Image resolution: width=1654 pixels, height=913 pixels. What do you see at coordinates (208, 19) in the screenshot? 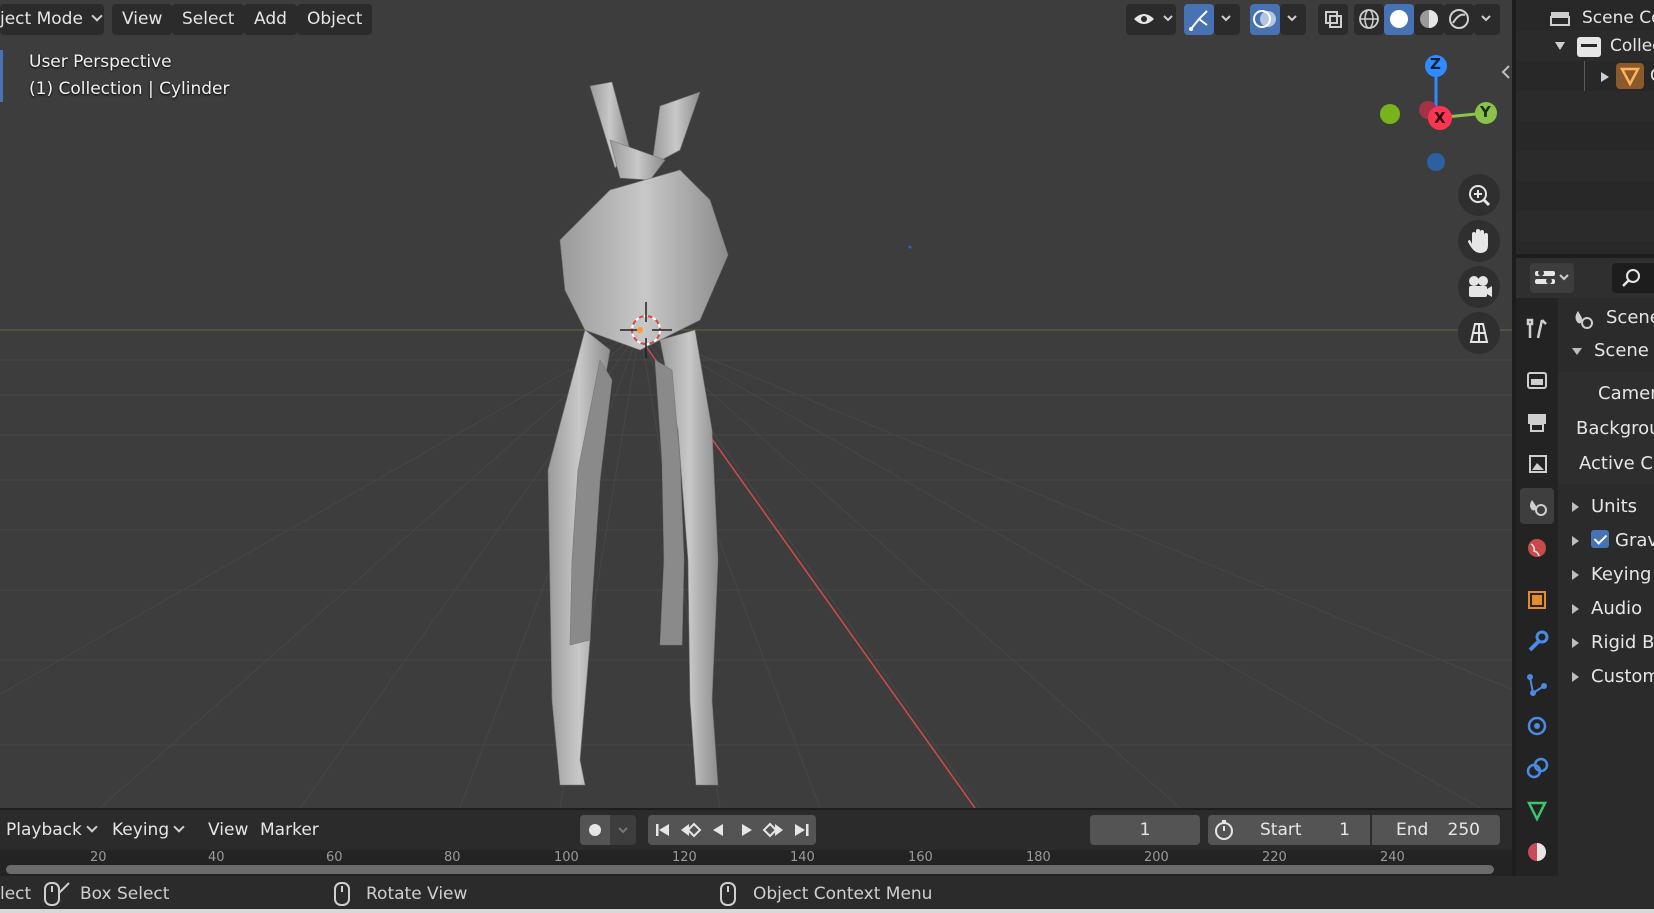
I see `menu-select: Select` at bounding box center [208, 19].